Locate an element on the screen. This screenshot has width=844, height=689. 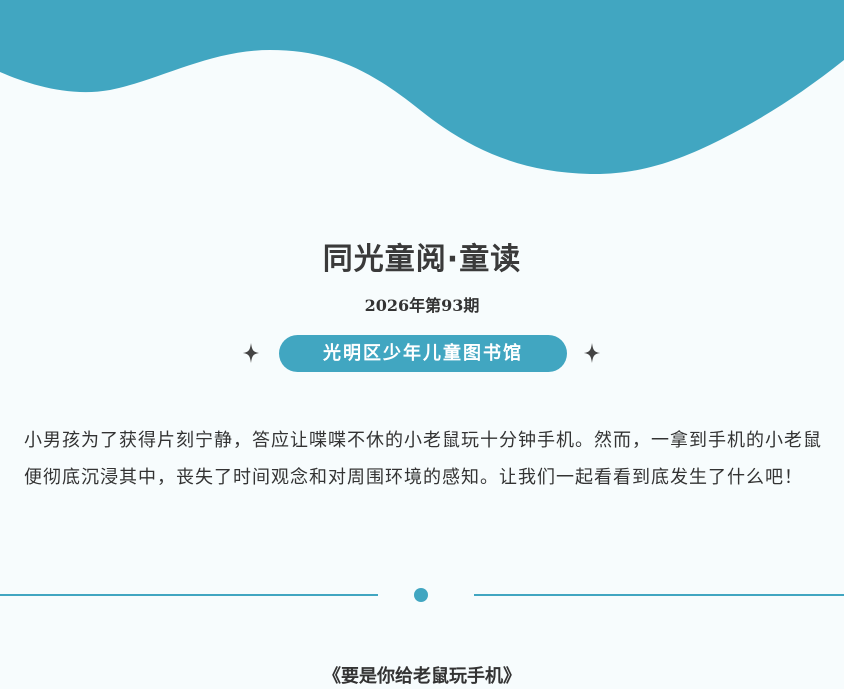
dot-icon is located at coordinates (421, 595).